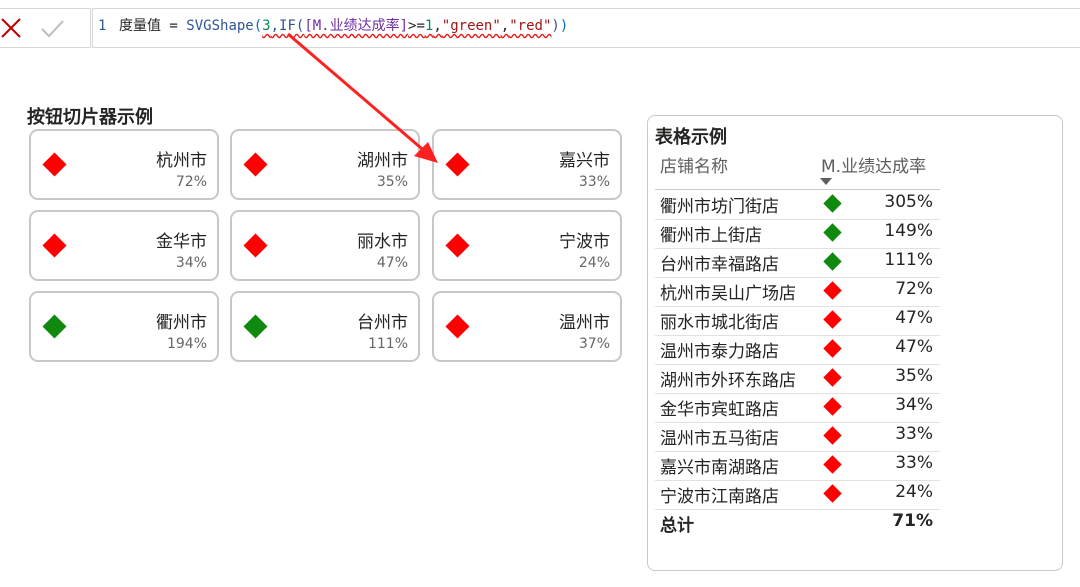  Describe the element at coordinates (719, 352) in the screenshot. I see `store-name: 温州市泰力路店` at that location.